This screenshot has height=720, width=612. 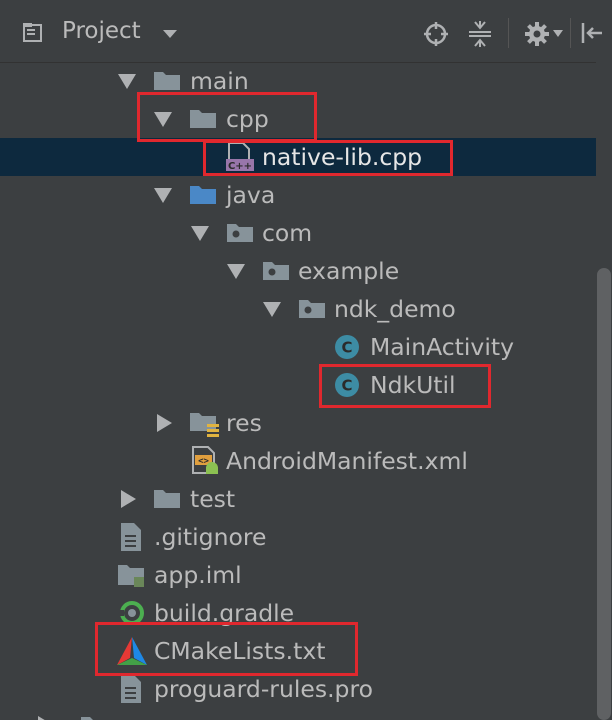 What do you see at coordinates (298, 309) in the screenshot?
I see `tree-item-ndk-demo: ndk_demo` at bounding box center [298, 309].